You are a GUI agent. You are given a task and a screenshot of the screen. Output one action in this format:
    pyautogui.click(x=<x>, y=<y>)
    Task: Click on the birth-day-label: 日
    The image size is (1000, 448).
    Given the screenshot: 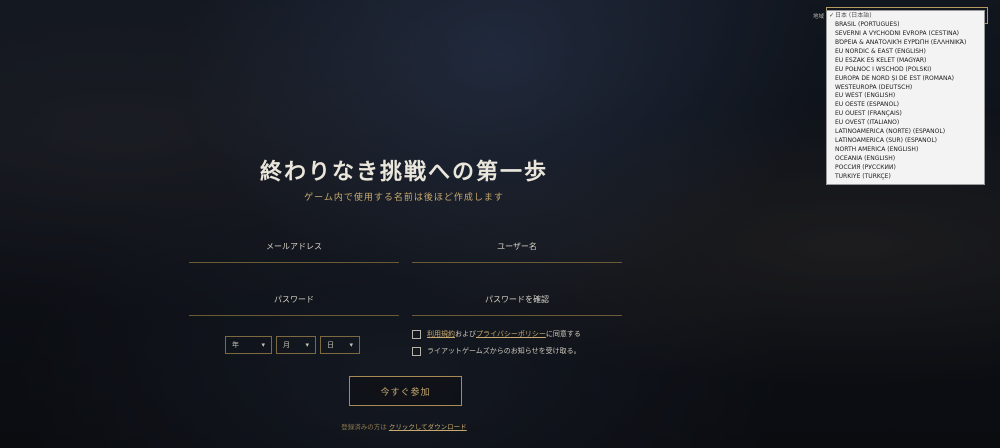 What is the action you would take?
    pyautogui.click(x=330, y=345)
    